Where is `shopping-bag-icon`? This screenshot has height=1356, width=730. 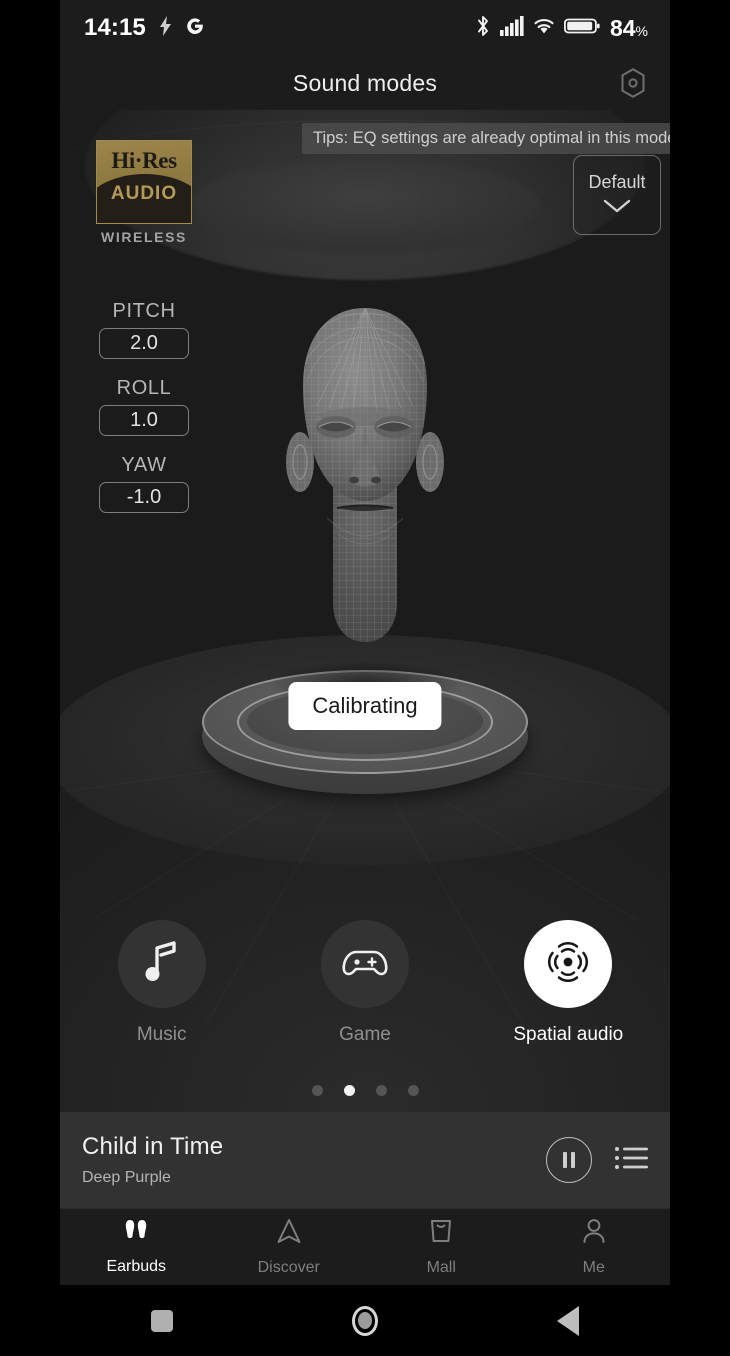 shopping-bag-icon is located at coordinates (441, 1233).